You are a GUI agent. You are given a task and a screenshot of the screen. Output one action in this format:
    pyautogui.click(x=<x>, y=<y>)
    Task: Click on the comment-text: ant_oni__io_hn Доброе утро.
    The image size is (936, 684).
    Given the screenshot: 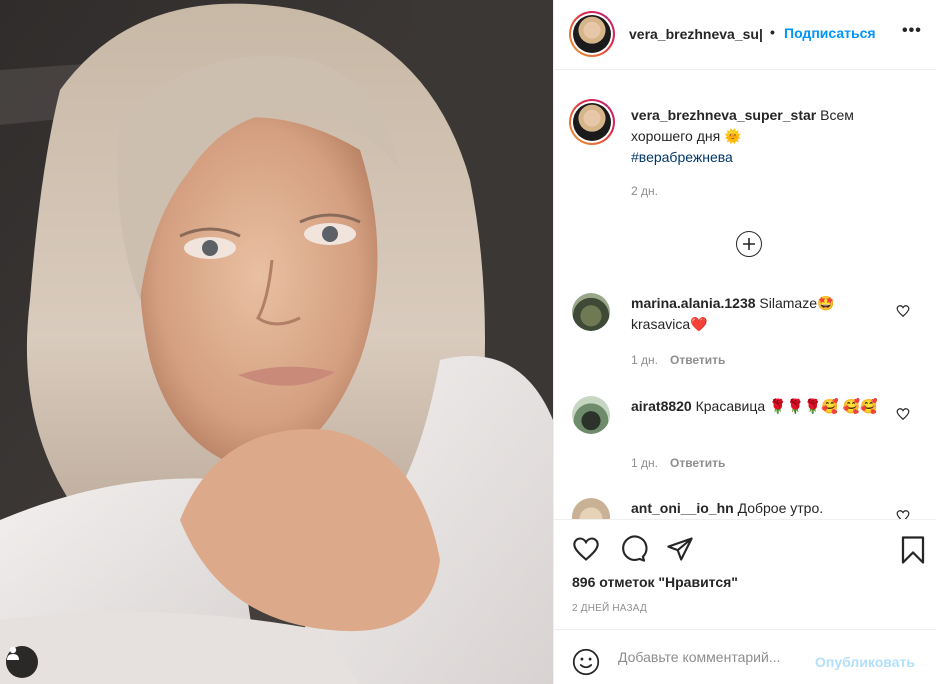 What is the action you would take?
    pyautogui.click(x=756, y=508)
    